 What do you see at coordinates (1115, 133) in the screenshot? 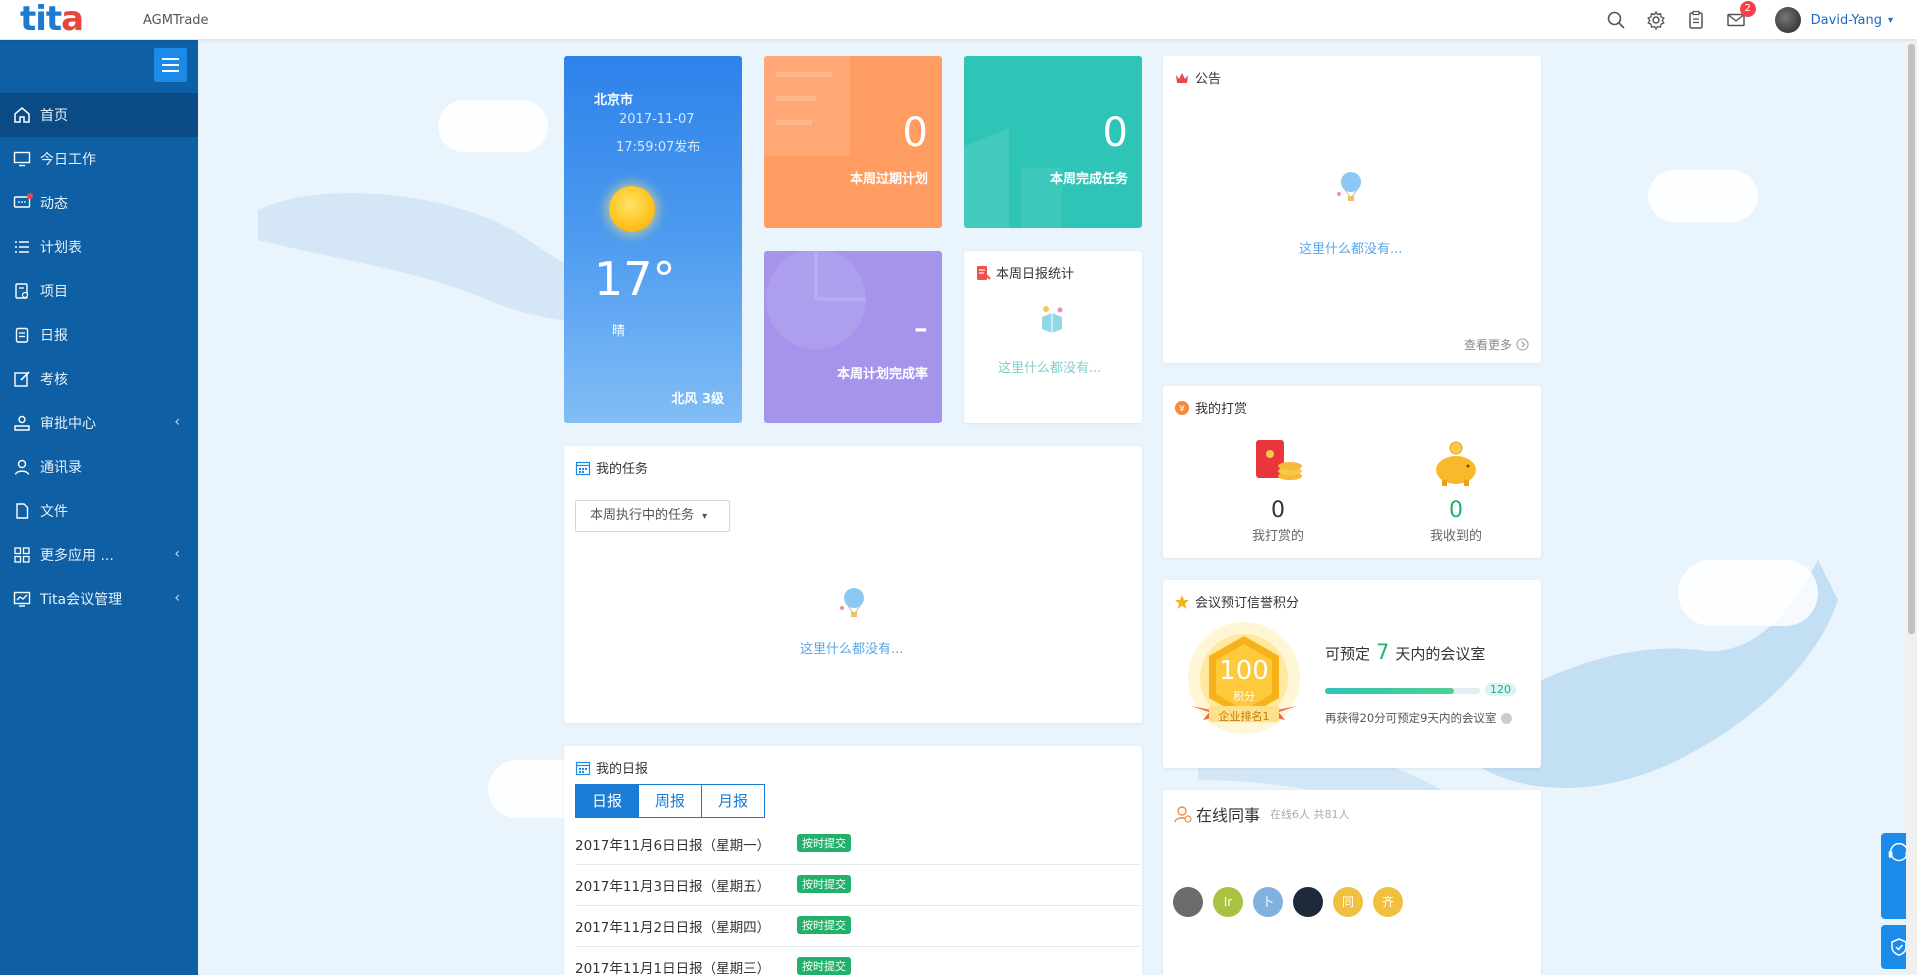
I see `completed-task-count: 0` at bounding box center [1115, 133].